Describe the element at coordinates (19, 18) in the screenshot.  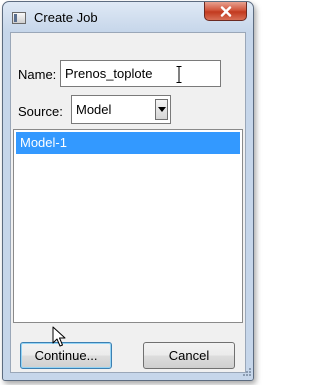
I see `window-icon` at that location.